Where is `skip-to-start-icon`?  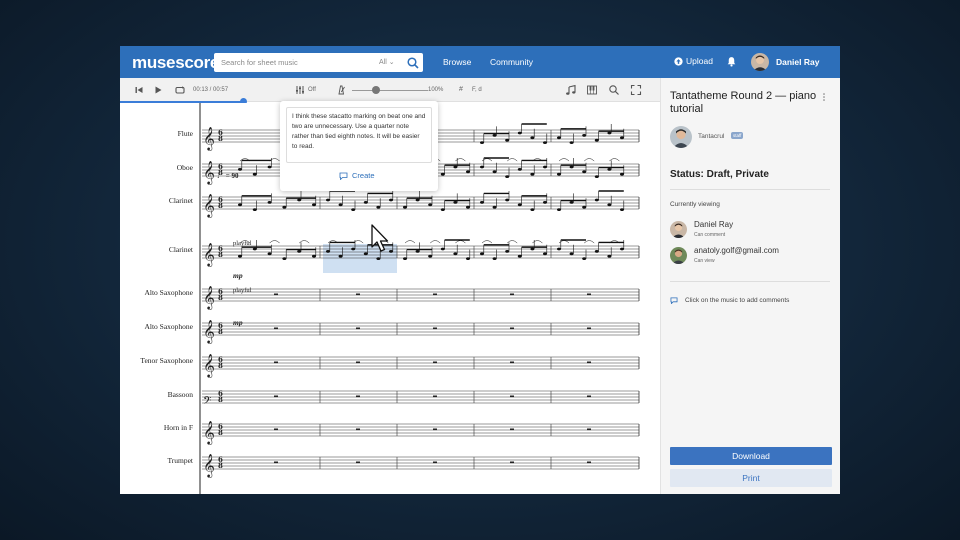 skip-to-start-icon is located at coordinates (139, 90).